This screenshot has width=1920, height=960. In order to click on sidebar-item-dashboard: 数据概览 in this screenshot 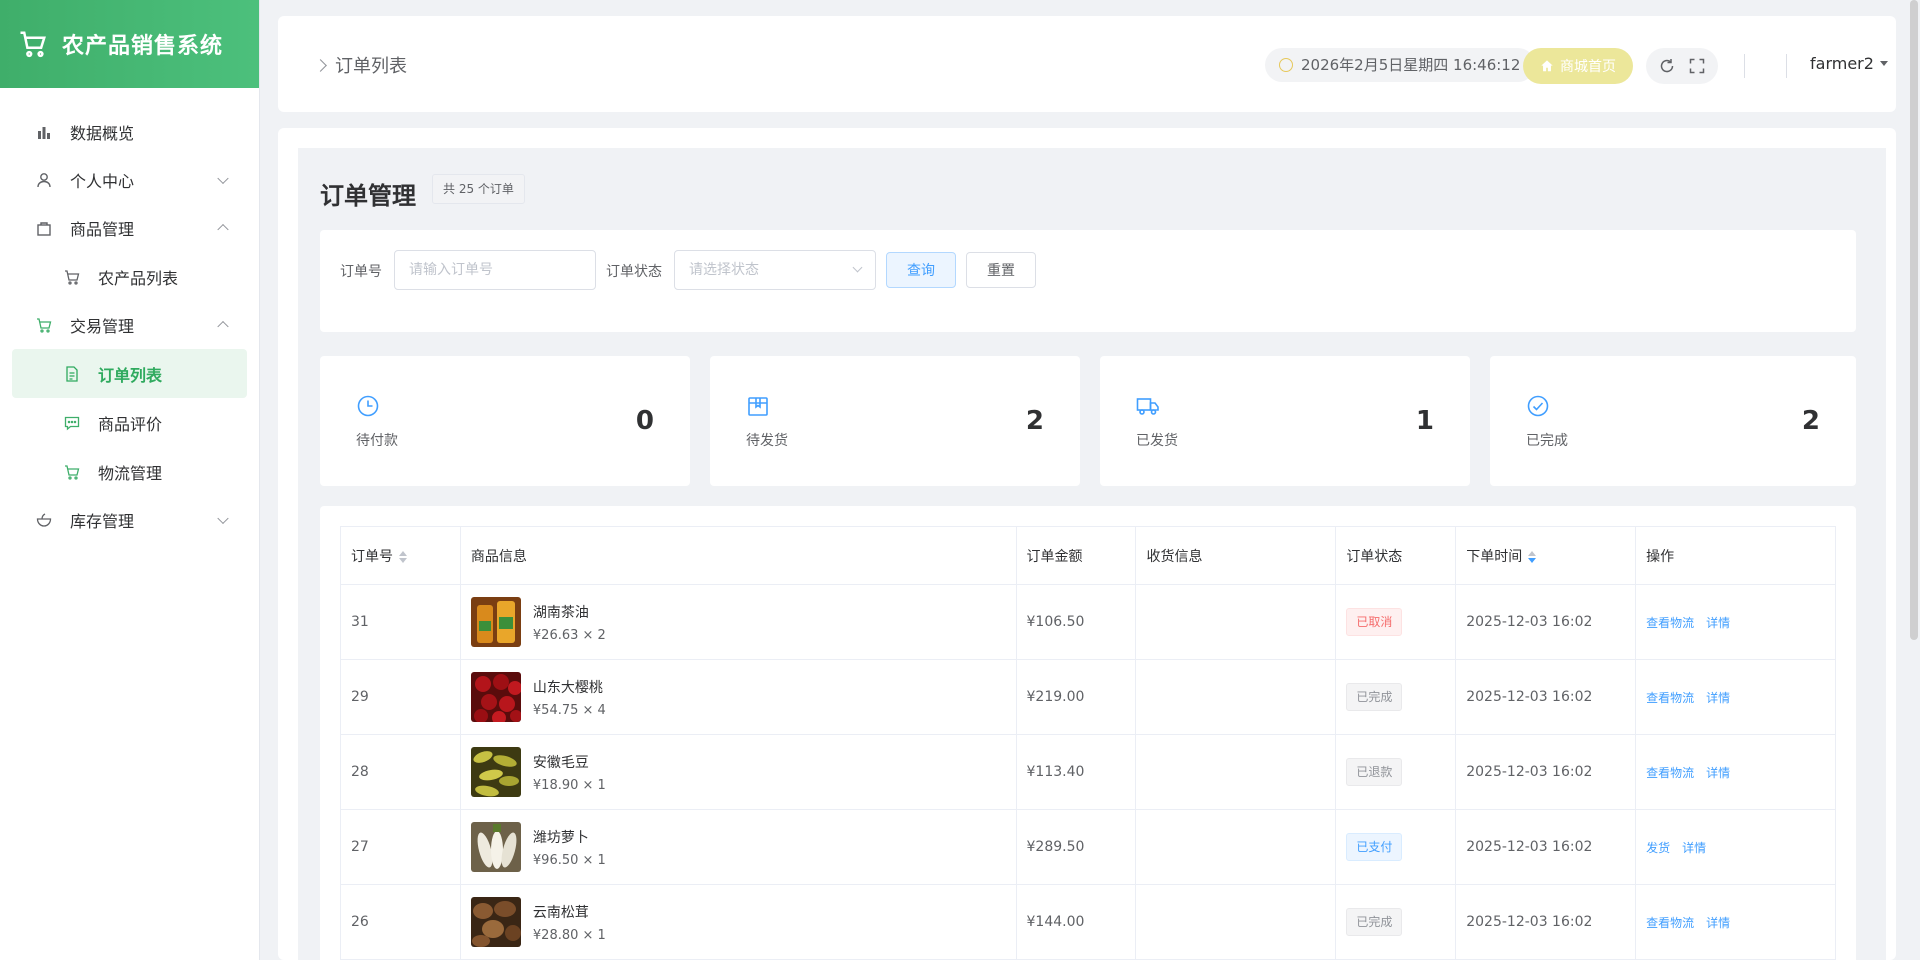, I will do `click(129, 132)`.